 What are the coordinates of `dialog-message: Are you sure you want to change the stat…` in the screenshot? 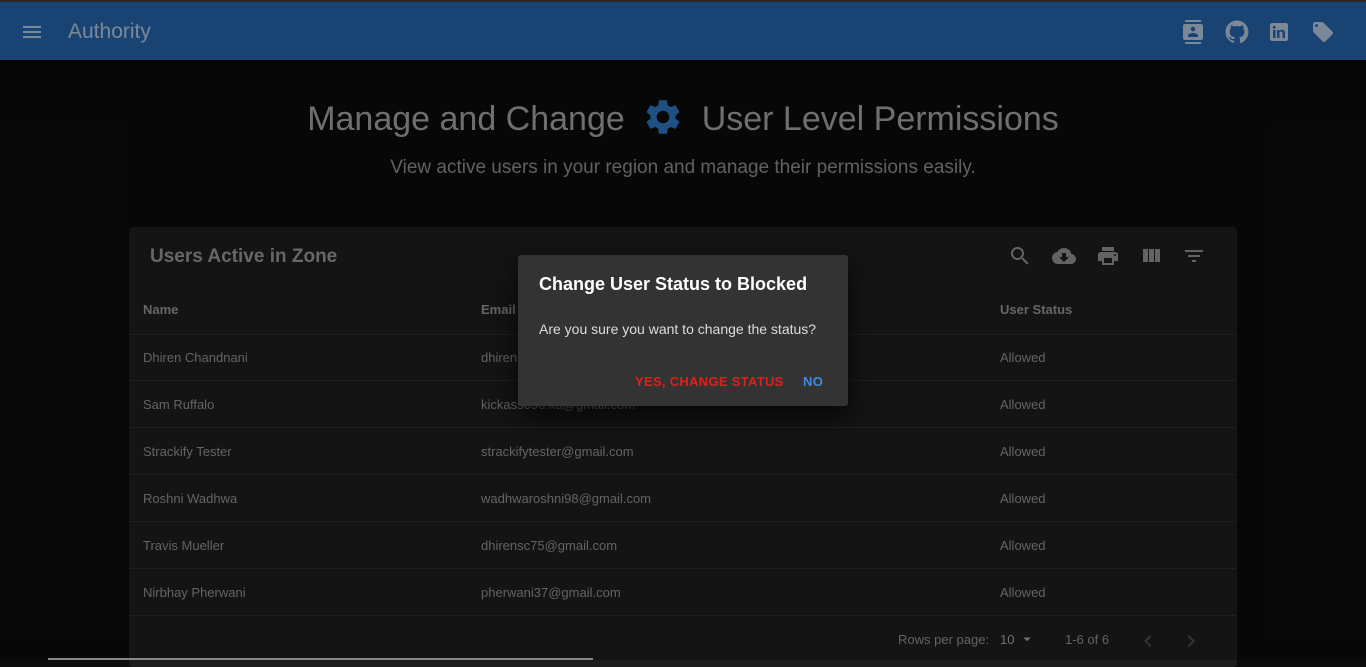 It's located at (678, 329).